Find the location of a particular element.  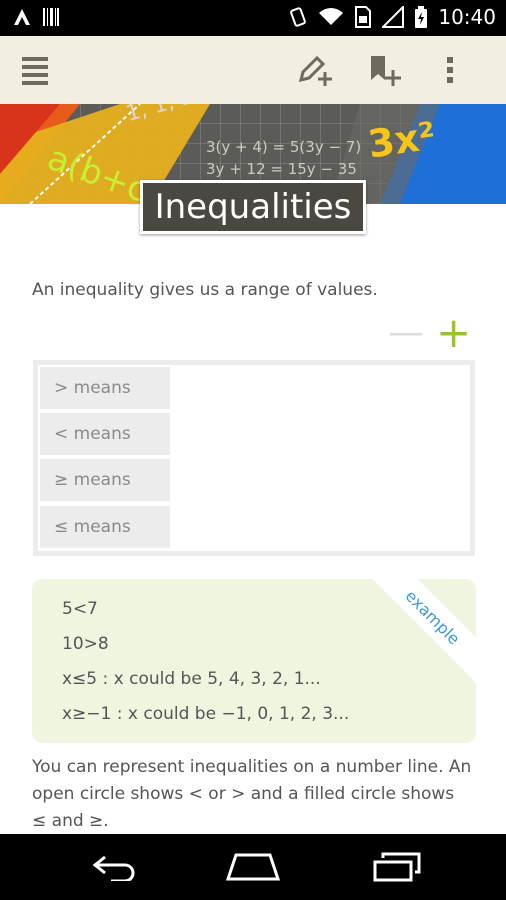

home-icon is located at coordinates (253, 867).